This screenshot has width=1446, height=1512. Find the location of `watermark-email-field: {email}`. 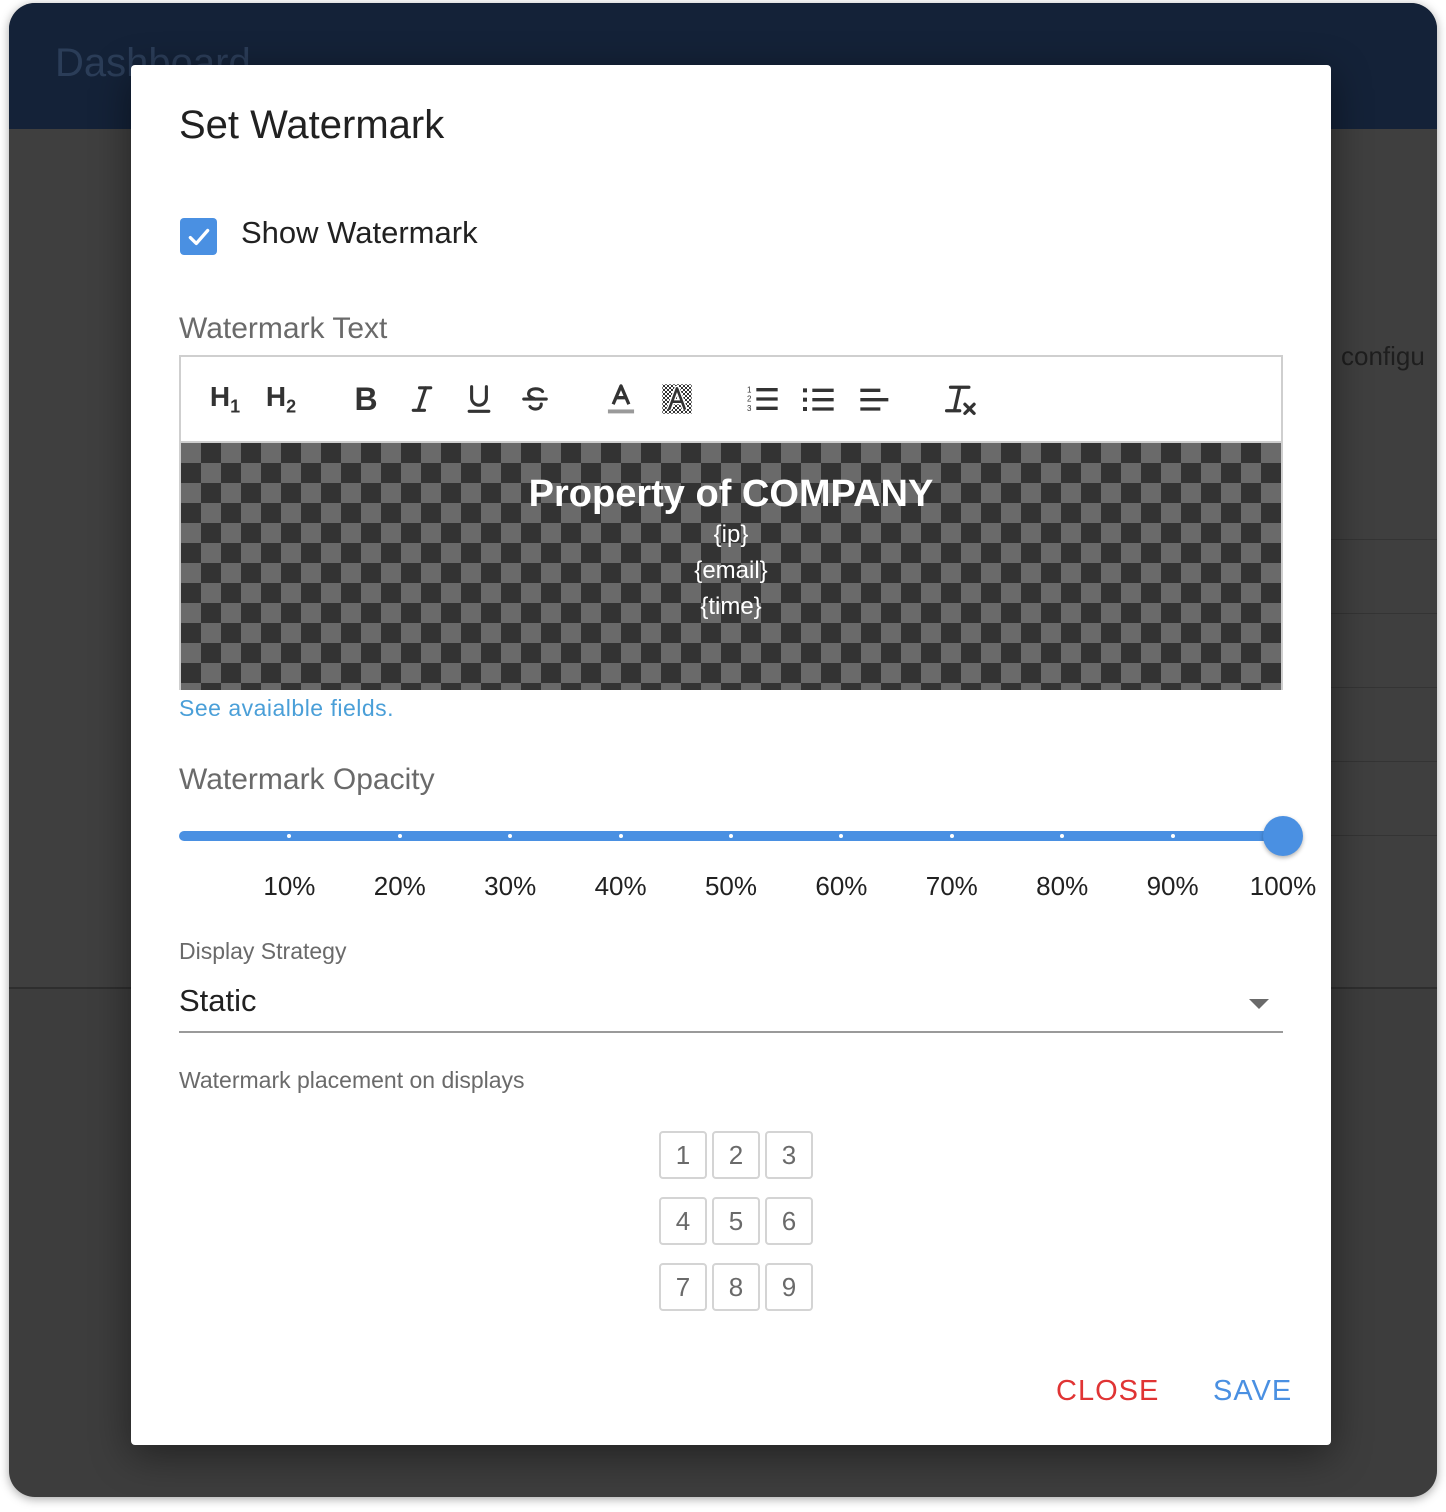

watermark-email-field: {email} is located at coordinates (731, 570).